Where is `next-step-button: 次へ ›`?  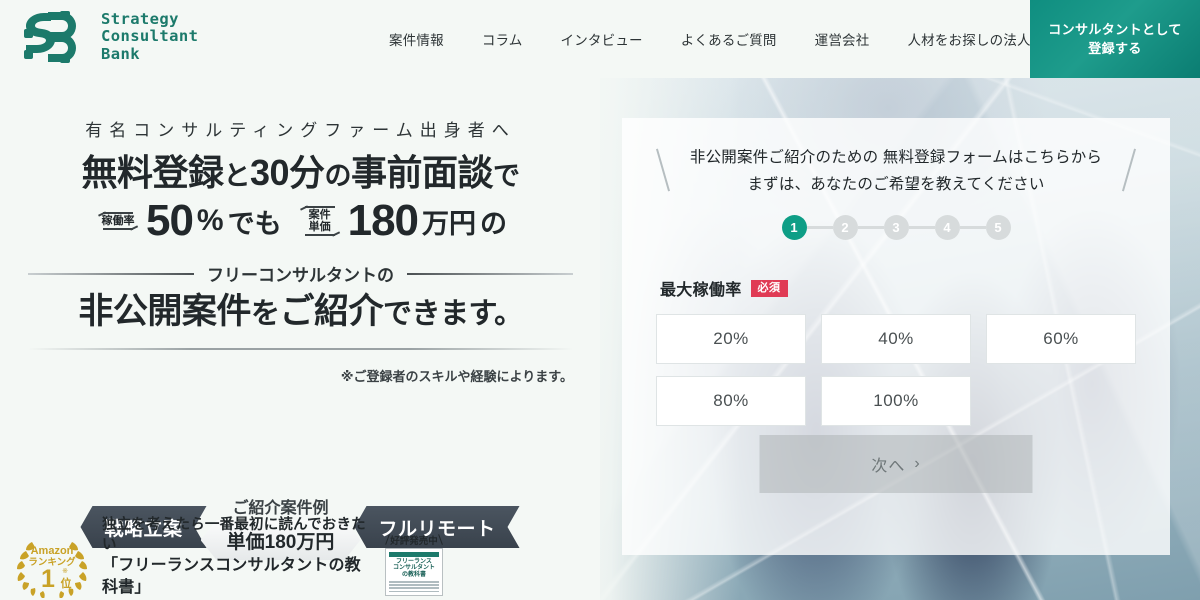
next-step-button: 次へ › is located at coordinates (896, 464).